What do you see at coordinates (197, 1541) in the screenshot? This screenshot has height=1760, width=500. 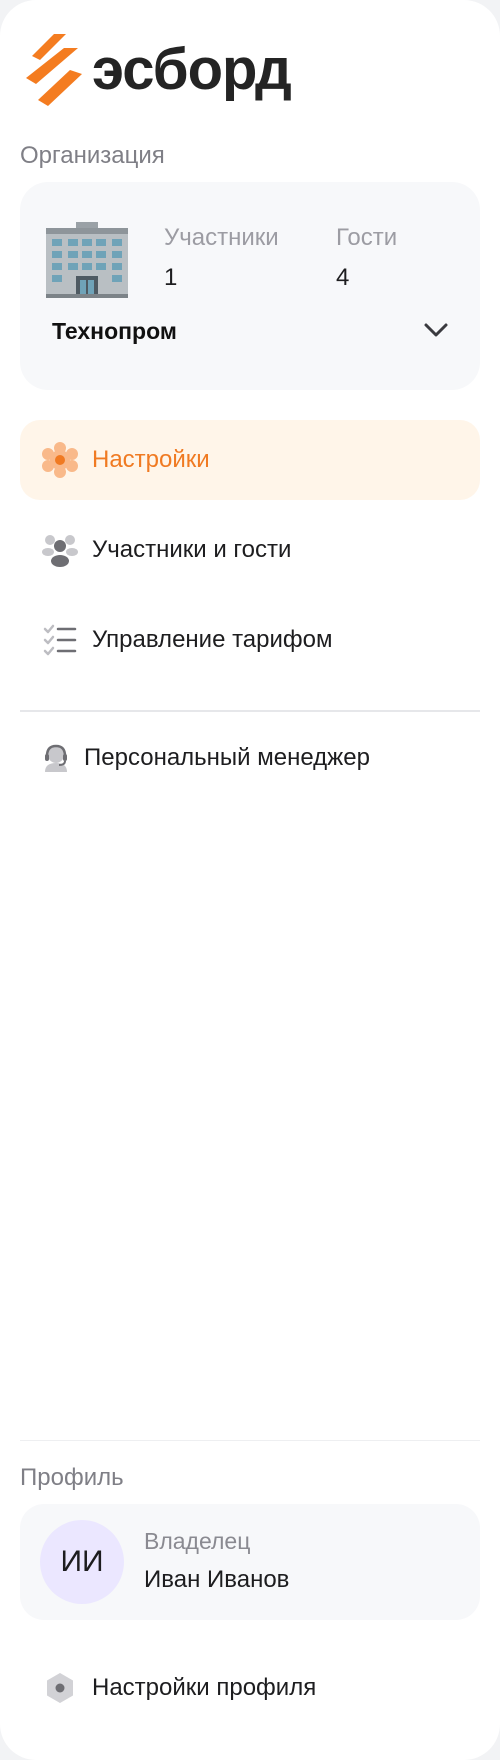 I see `user-role: Владелец` at bounding box center [197, 1541].